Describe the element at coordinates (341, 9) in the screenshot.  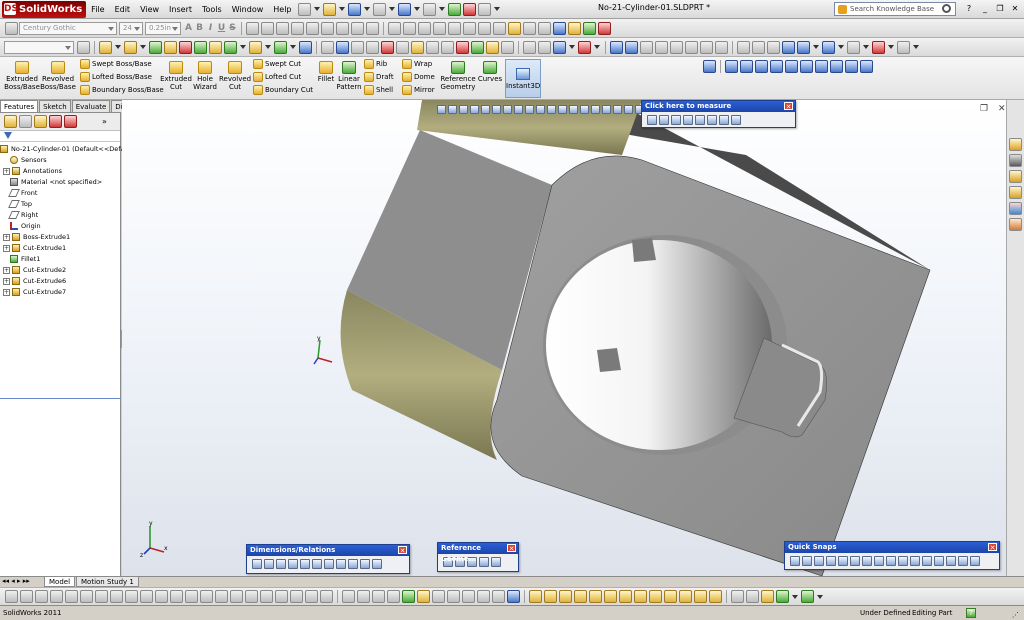
I see `open-dropdown-icon` at that location.